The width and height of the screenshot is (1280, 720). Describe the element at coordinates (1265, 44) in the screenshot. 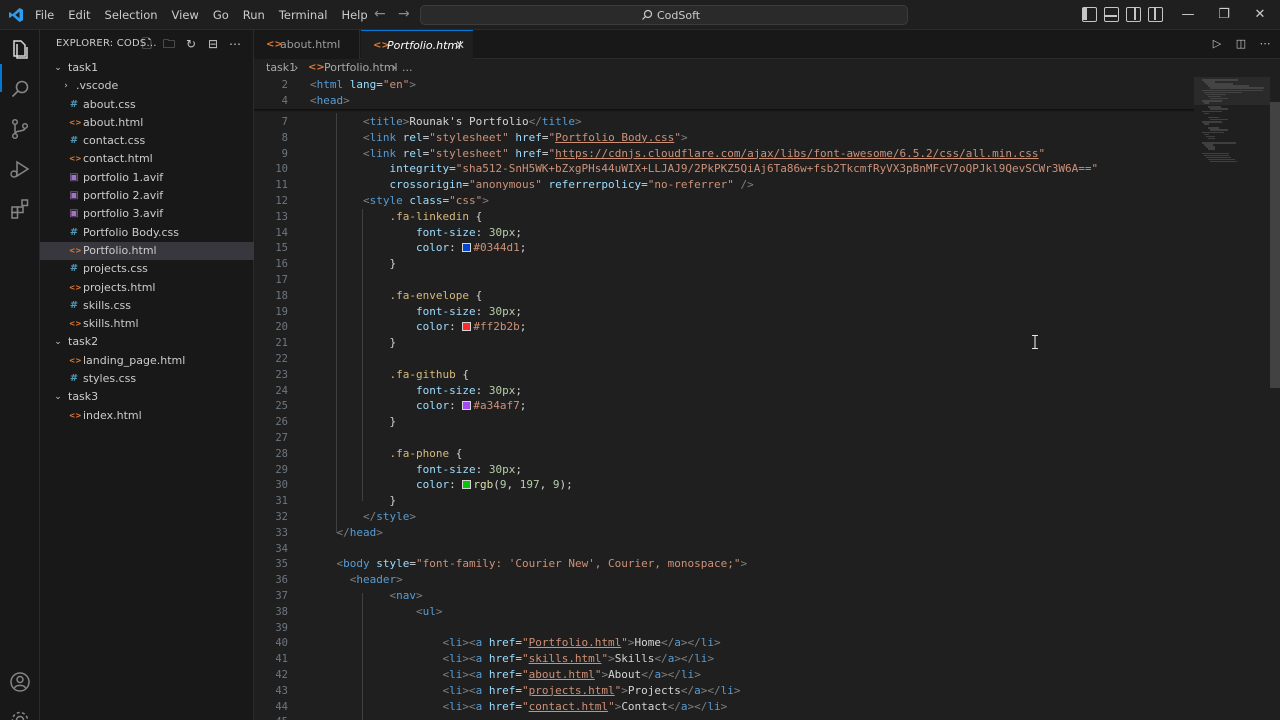

I see `more-editor-actions-icon: ⋯` at that location.